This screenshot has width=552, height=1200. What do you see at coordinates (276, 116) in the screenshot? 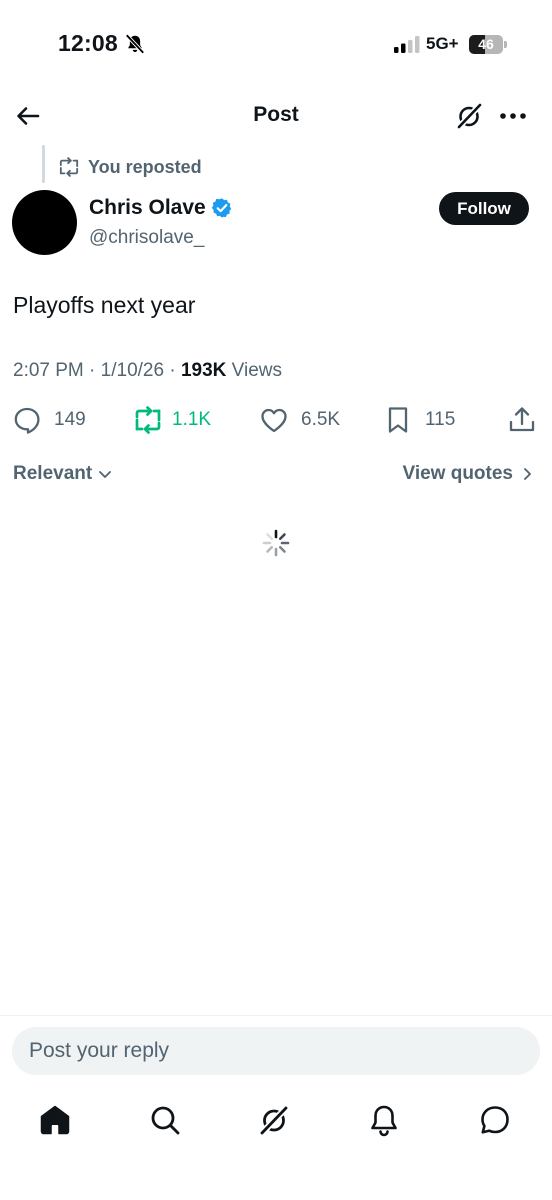
I see `top-header: Post` at bounding box center [276, 116].